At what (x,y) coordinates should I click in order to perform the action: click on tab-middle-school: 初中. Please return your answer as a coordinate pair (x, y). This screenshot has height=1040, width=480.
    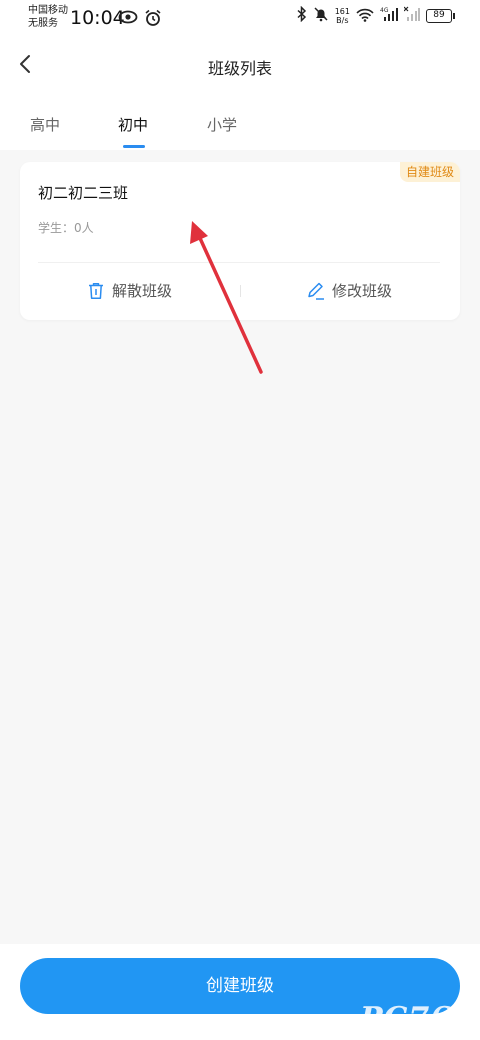
    Looking at the image, I should click on (133, 124).